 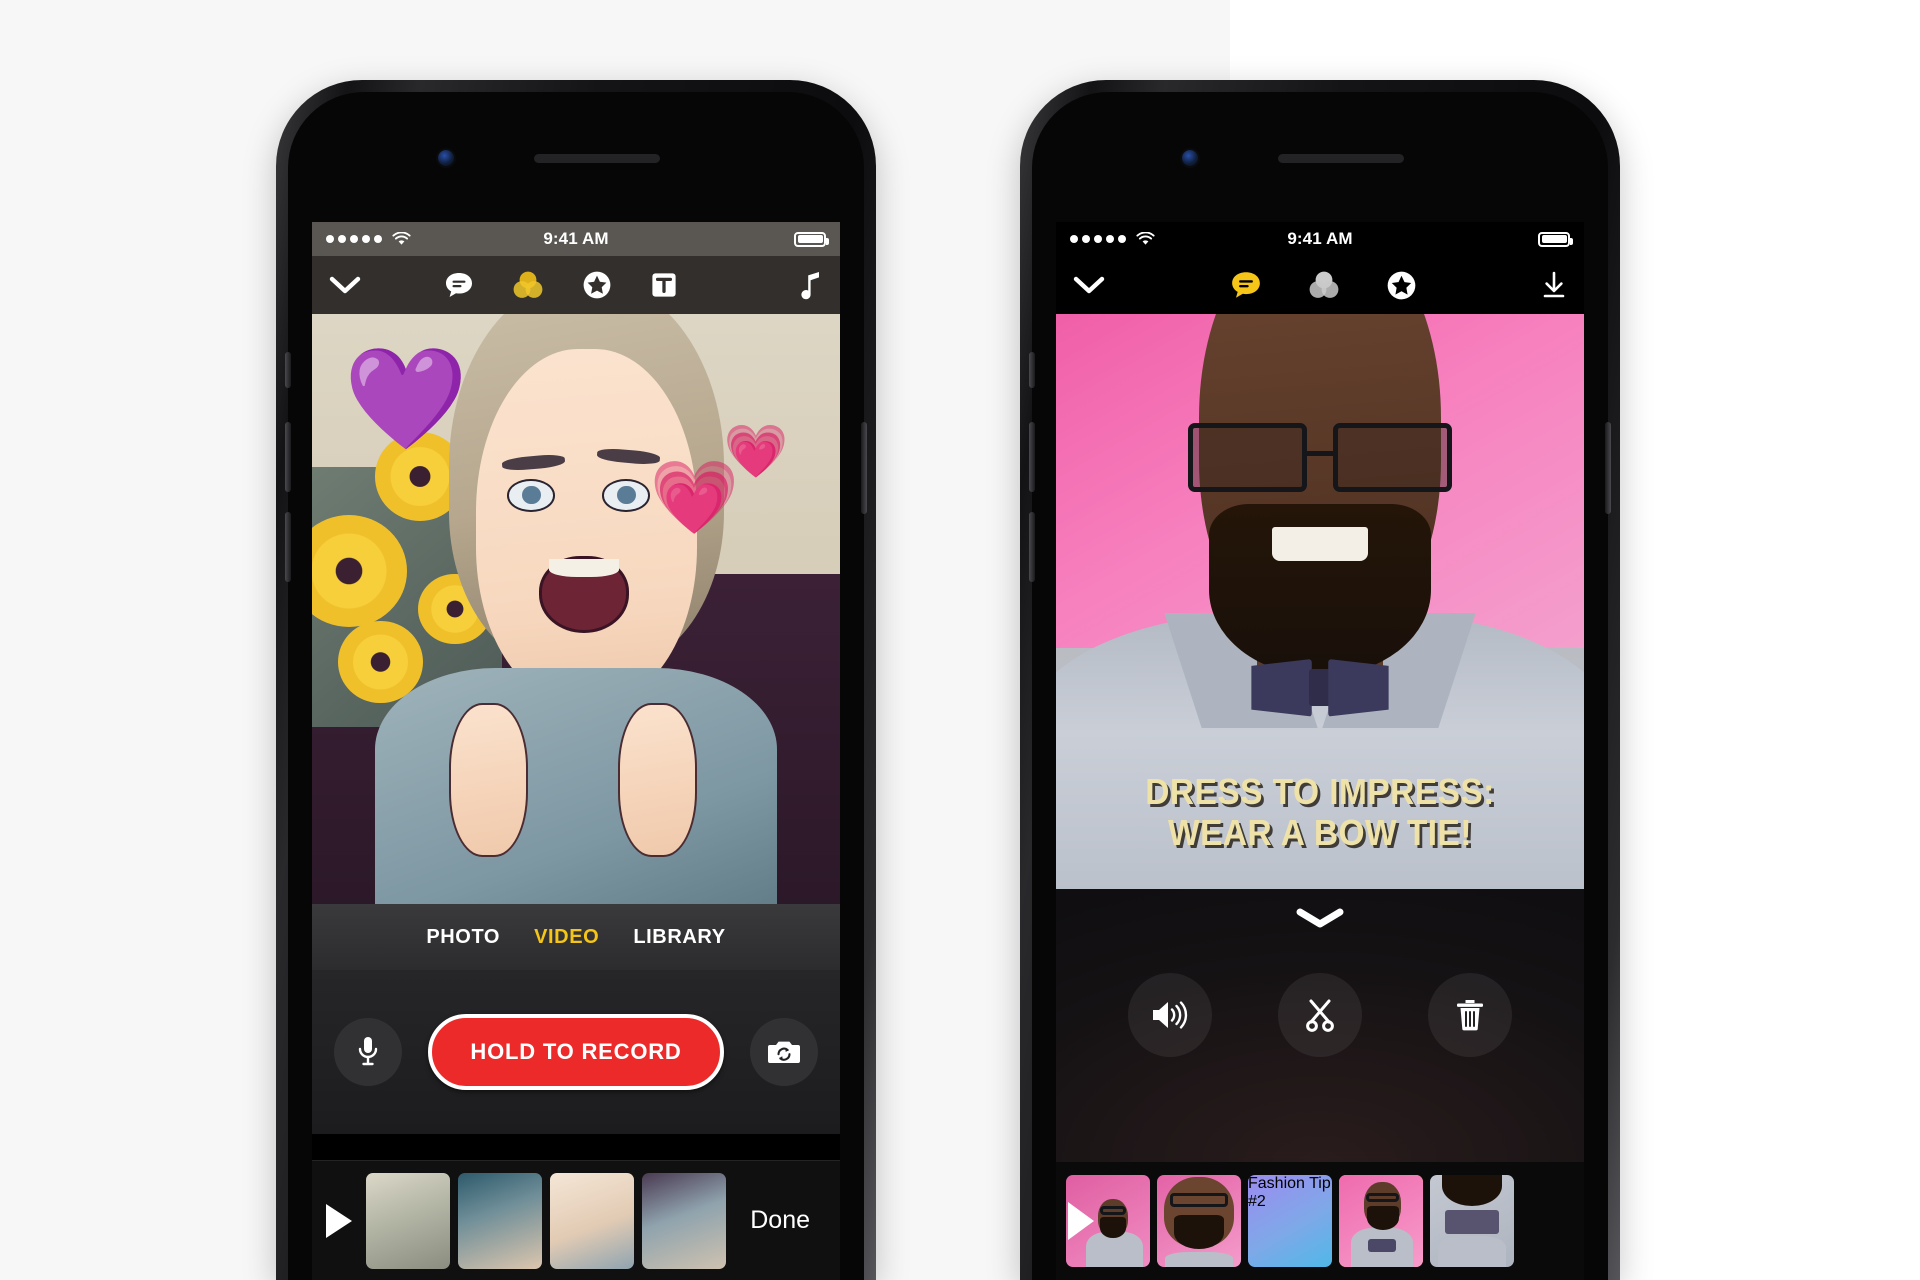 I want to click on toolbar-left, so click(x=576, y=285).